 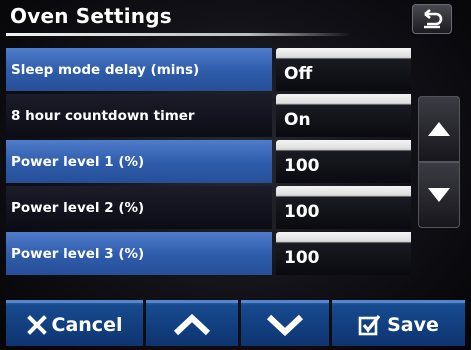 I want to click on title-divider, so click(x=178, y=34).